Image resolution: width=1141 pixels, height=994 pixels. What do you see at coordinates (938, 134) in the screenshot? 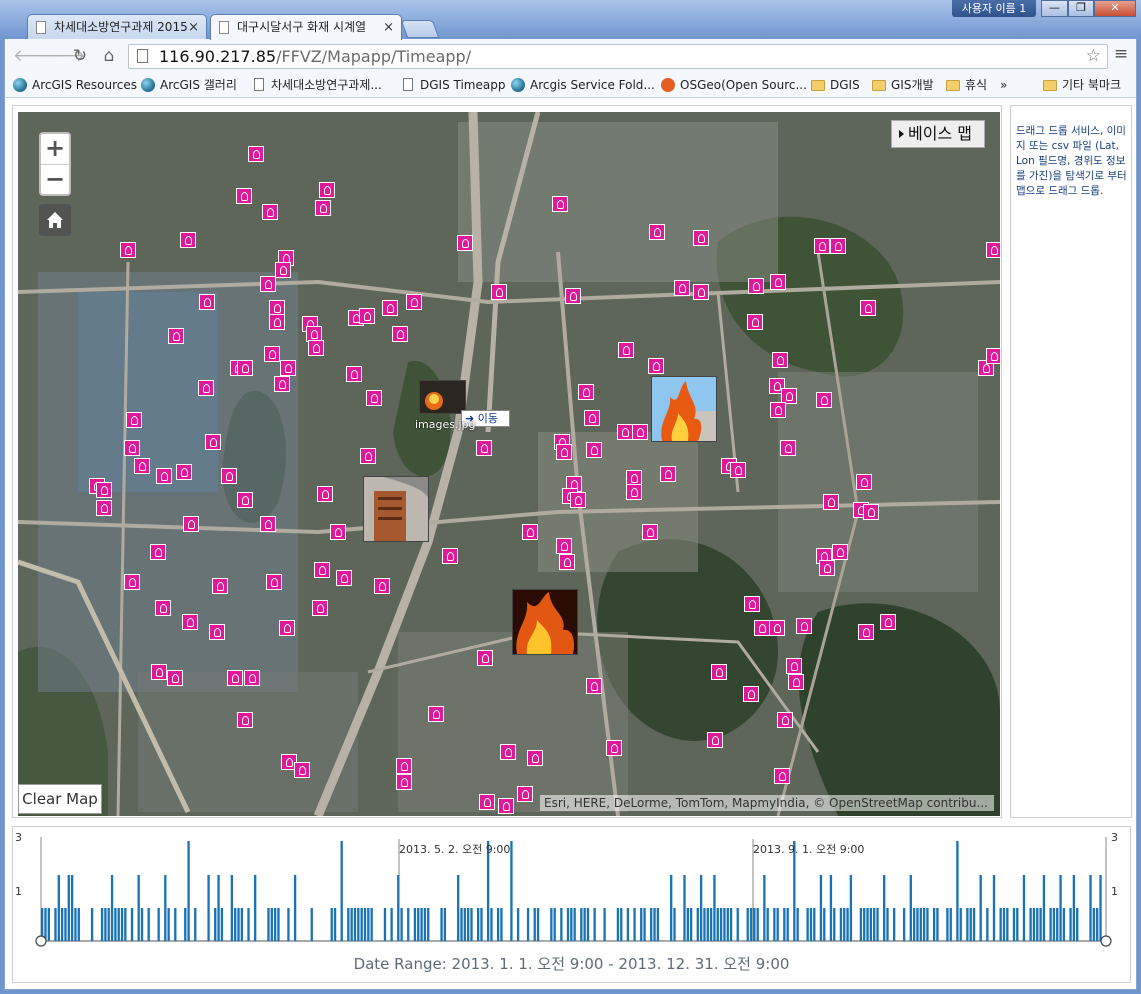
I see `basemap-toggle-button: 베이스 맵` at bounding box center [938, 134].